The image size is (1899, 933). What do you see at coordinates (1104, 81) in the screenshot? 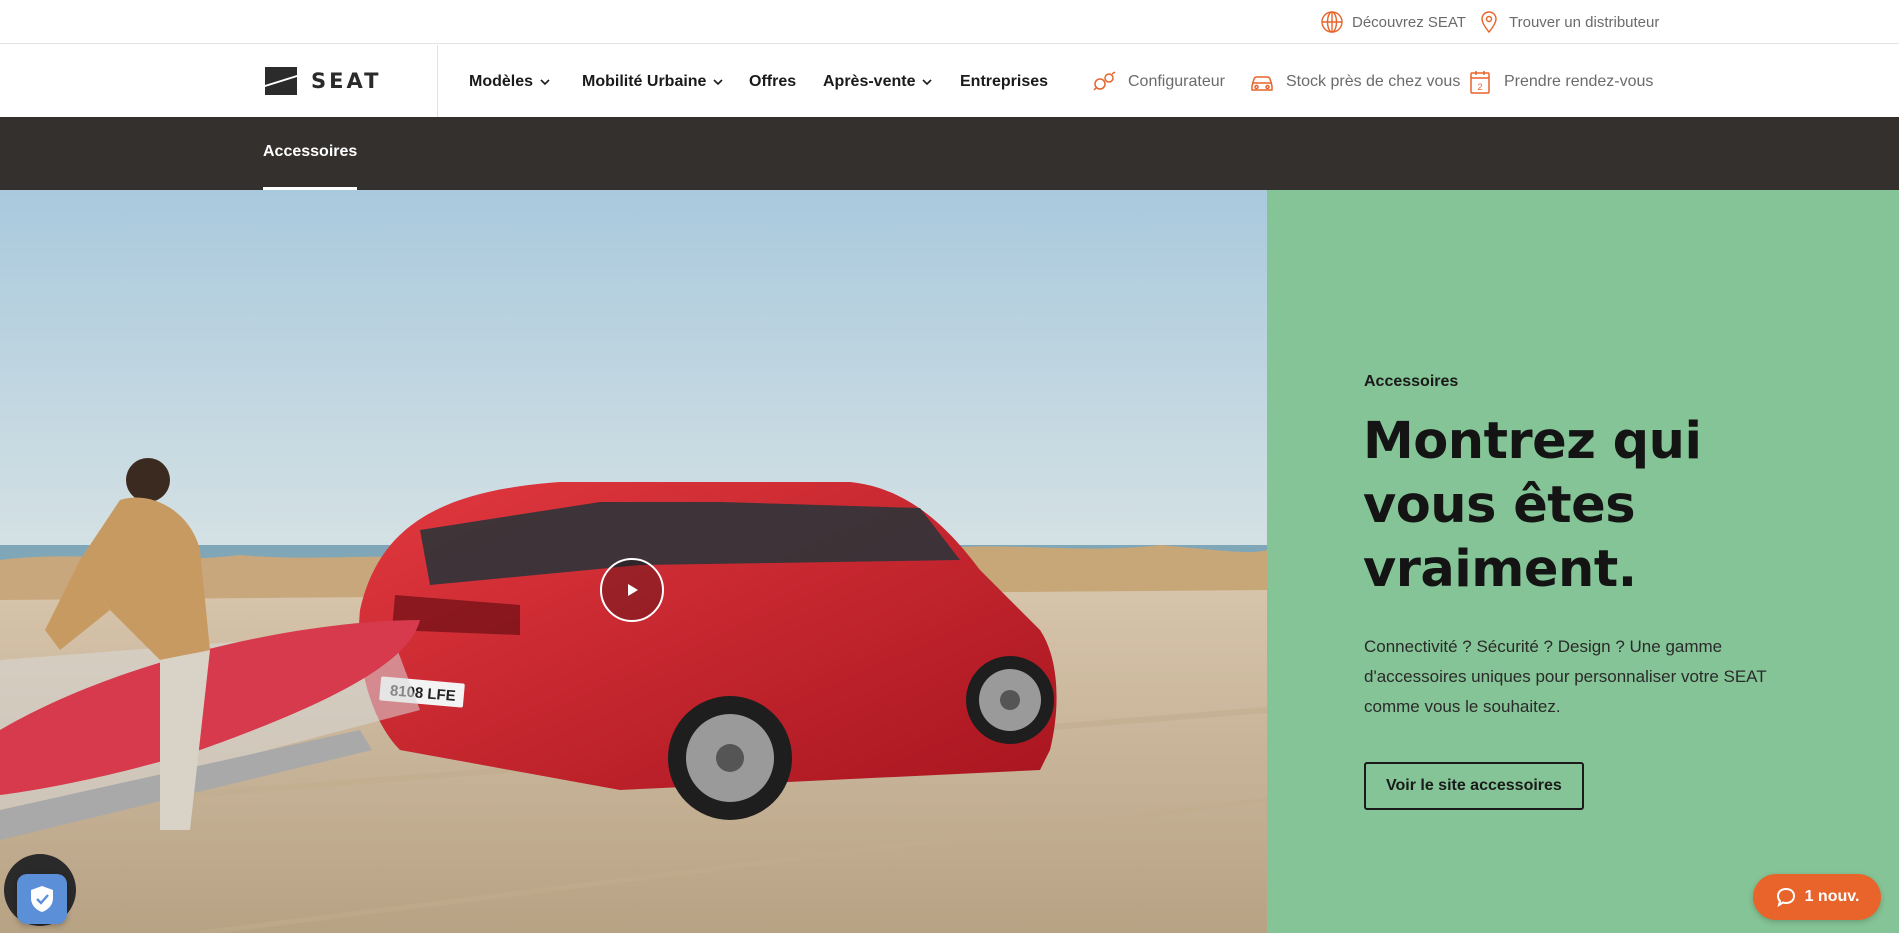
I see `configurator-icon` at bounding box center [1104, 81].